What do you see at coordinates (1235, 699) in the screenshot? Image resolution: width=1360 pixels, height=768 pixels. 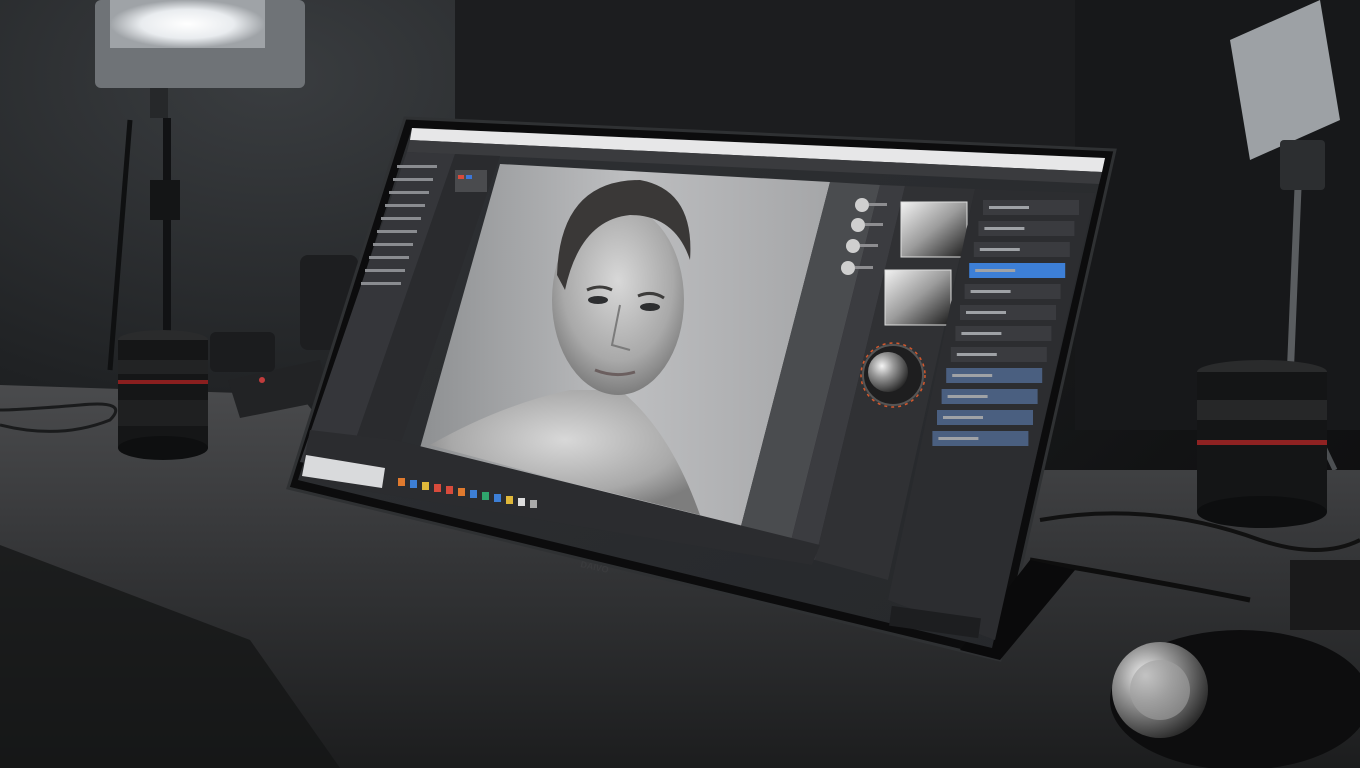 I see `dial-knob-icon` at bounding box center [1235, 699].